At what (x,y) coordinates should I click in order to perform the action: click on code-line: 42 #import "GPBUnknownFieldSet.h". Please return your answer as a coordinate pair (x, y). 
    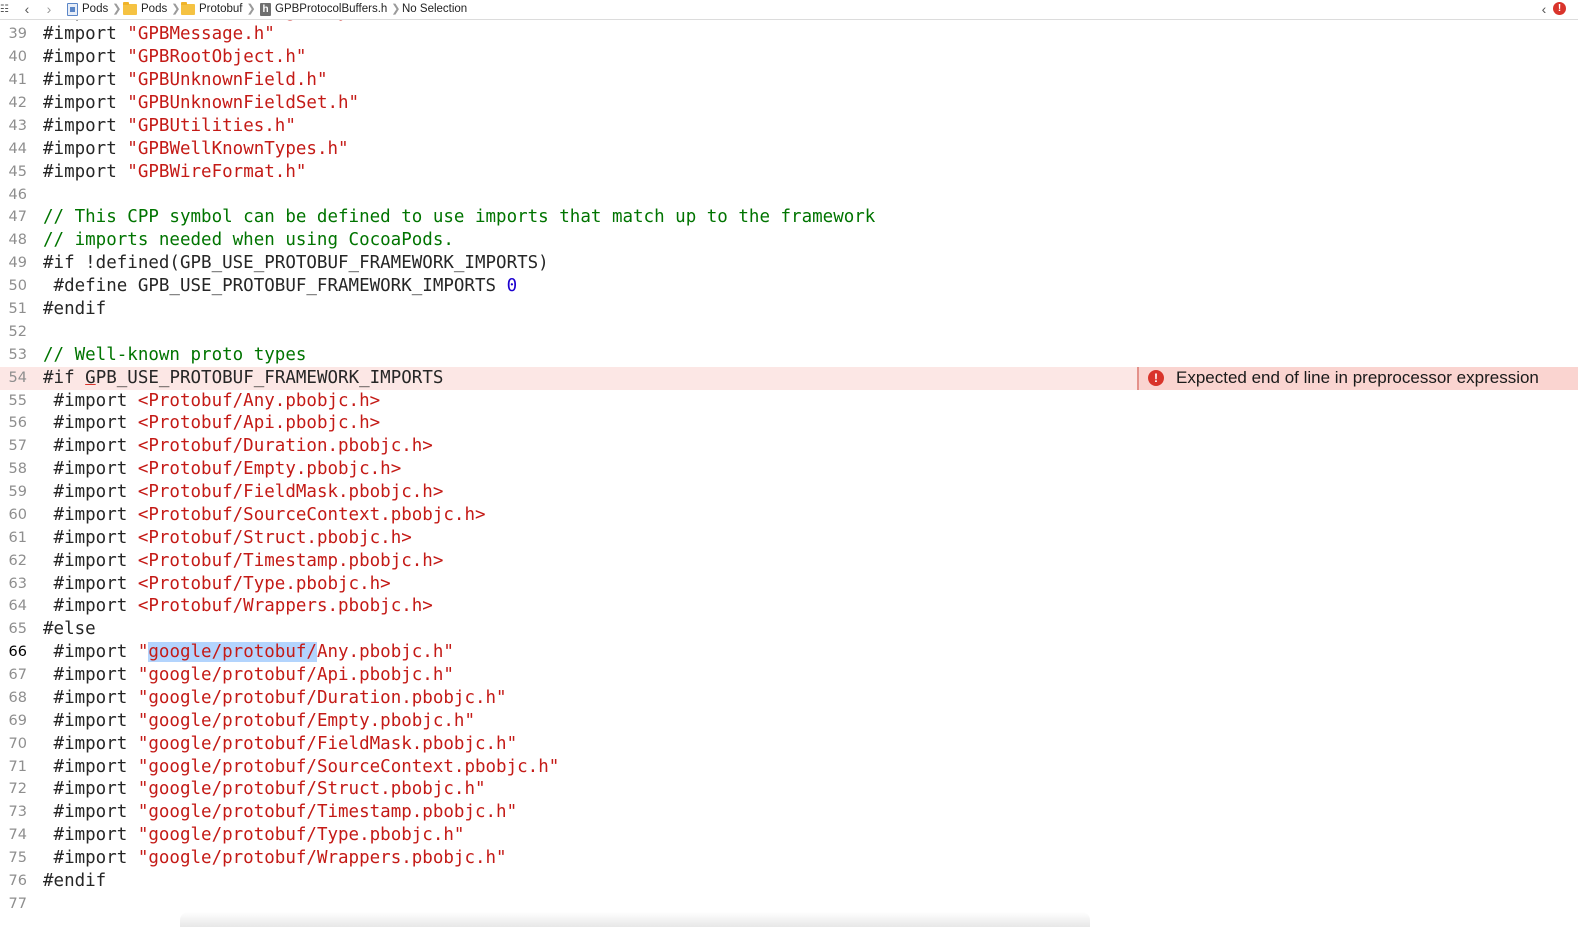
    Looking at the image, I should click on (789, 103).